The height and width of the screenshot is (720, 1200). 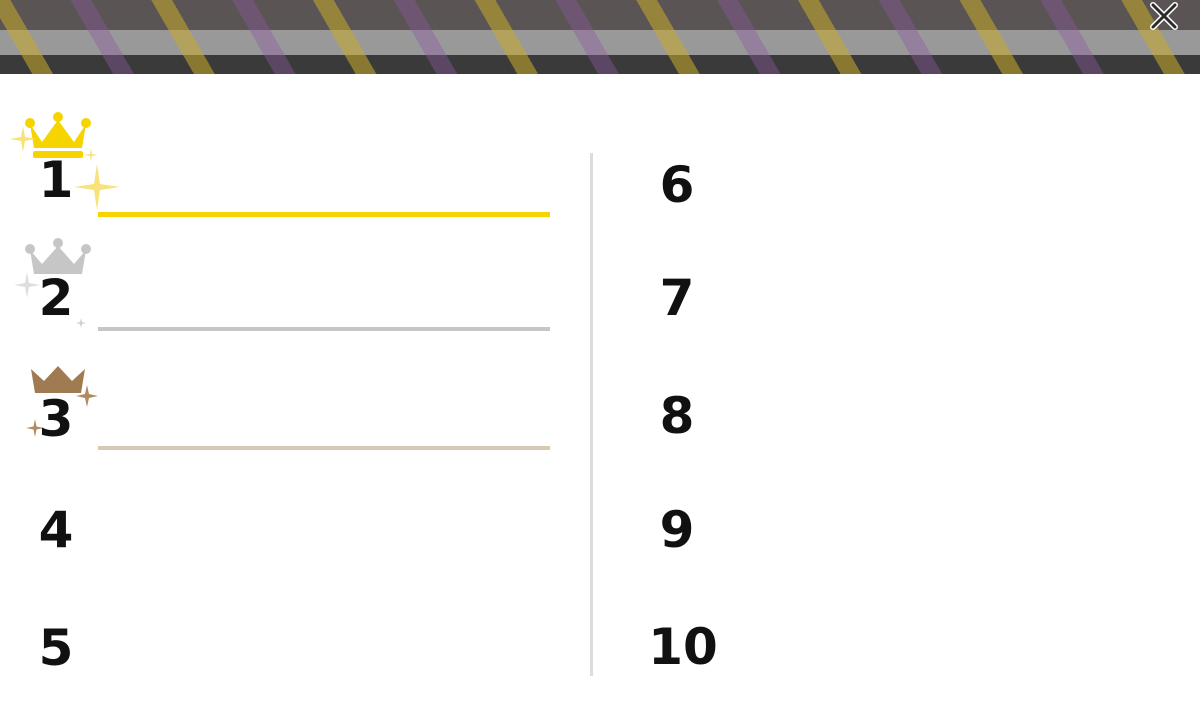 I want to click on rank-number: 1, so click(x=56, y=180).